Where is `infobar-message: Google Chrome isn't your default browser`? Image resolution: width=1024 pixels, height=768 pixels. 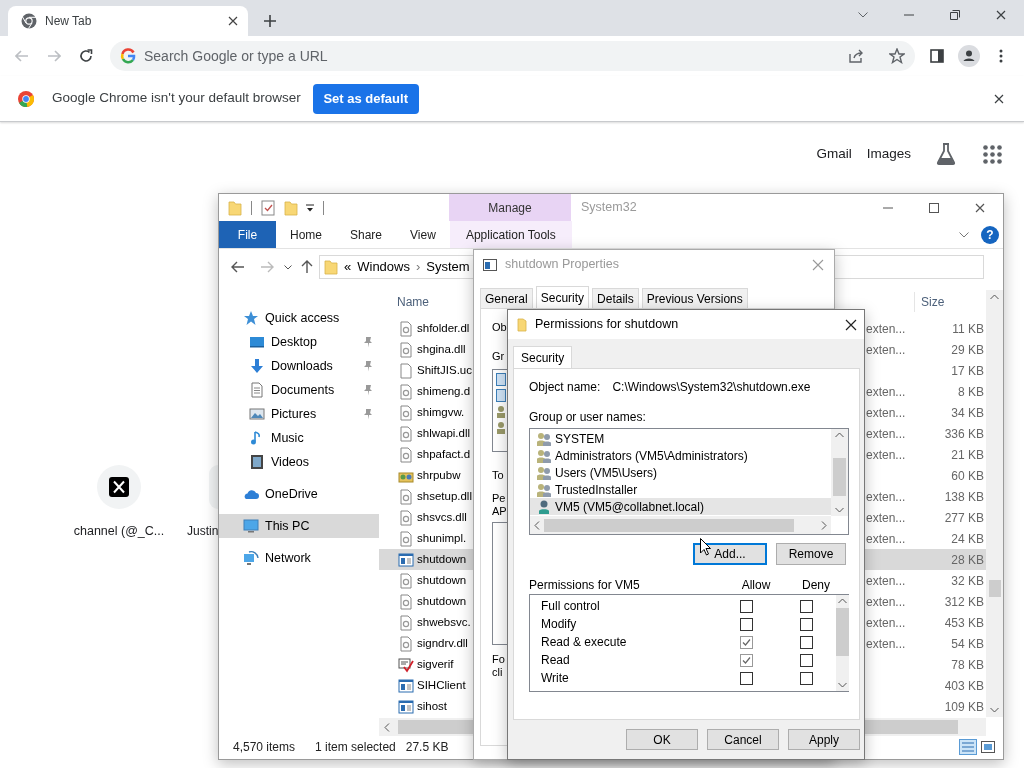
infobar-message: Google Chrome isn't your default browser is located at coordinates (176, 98).